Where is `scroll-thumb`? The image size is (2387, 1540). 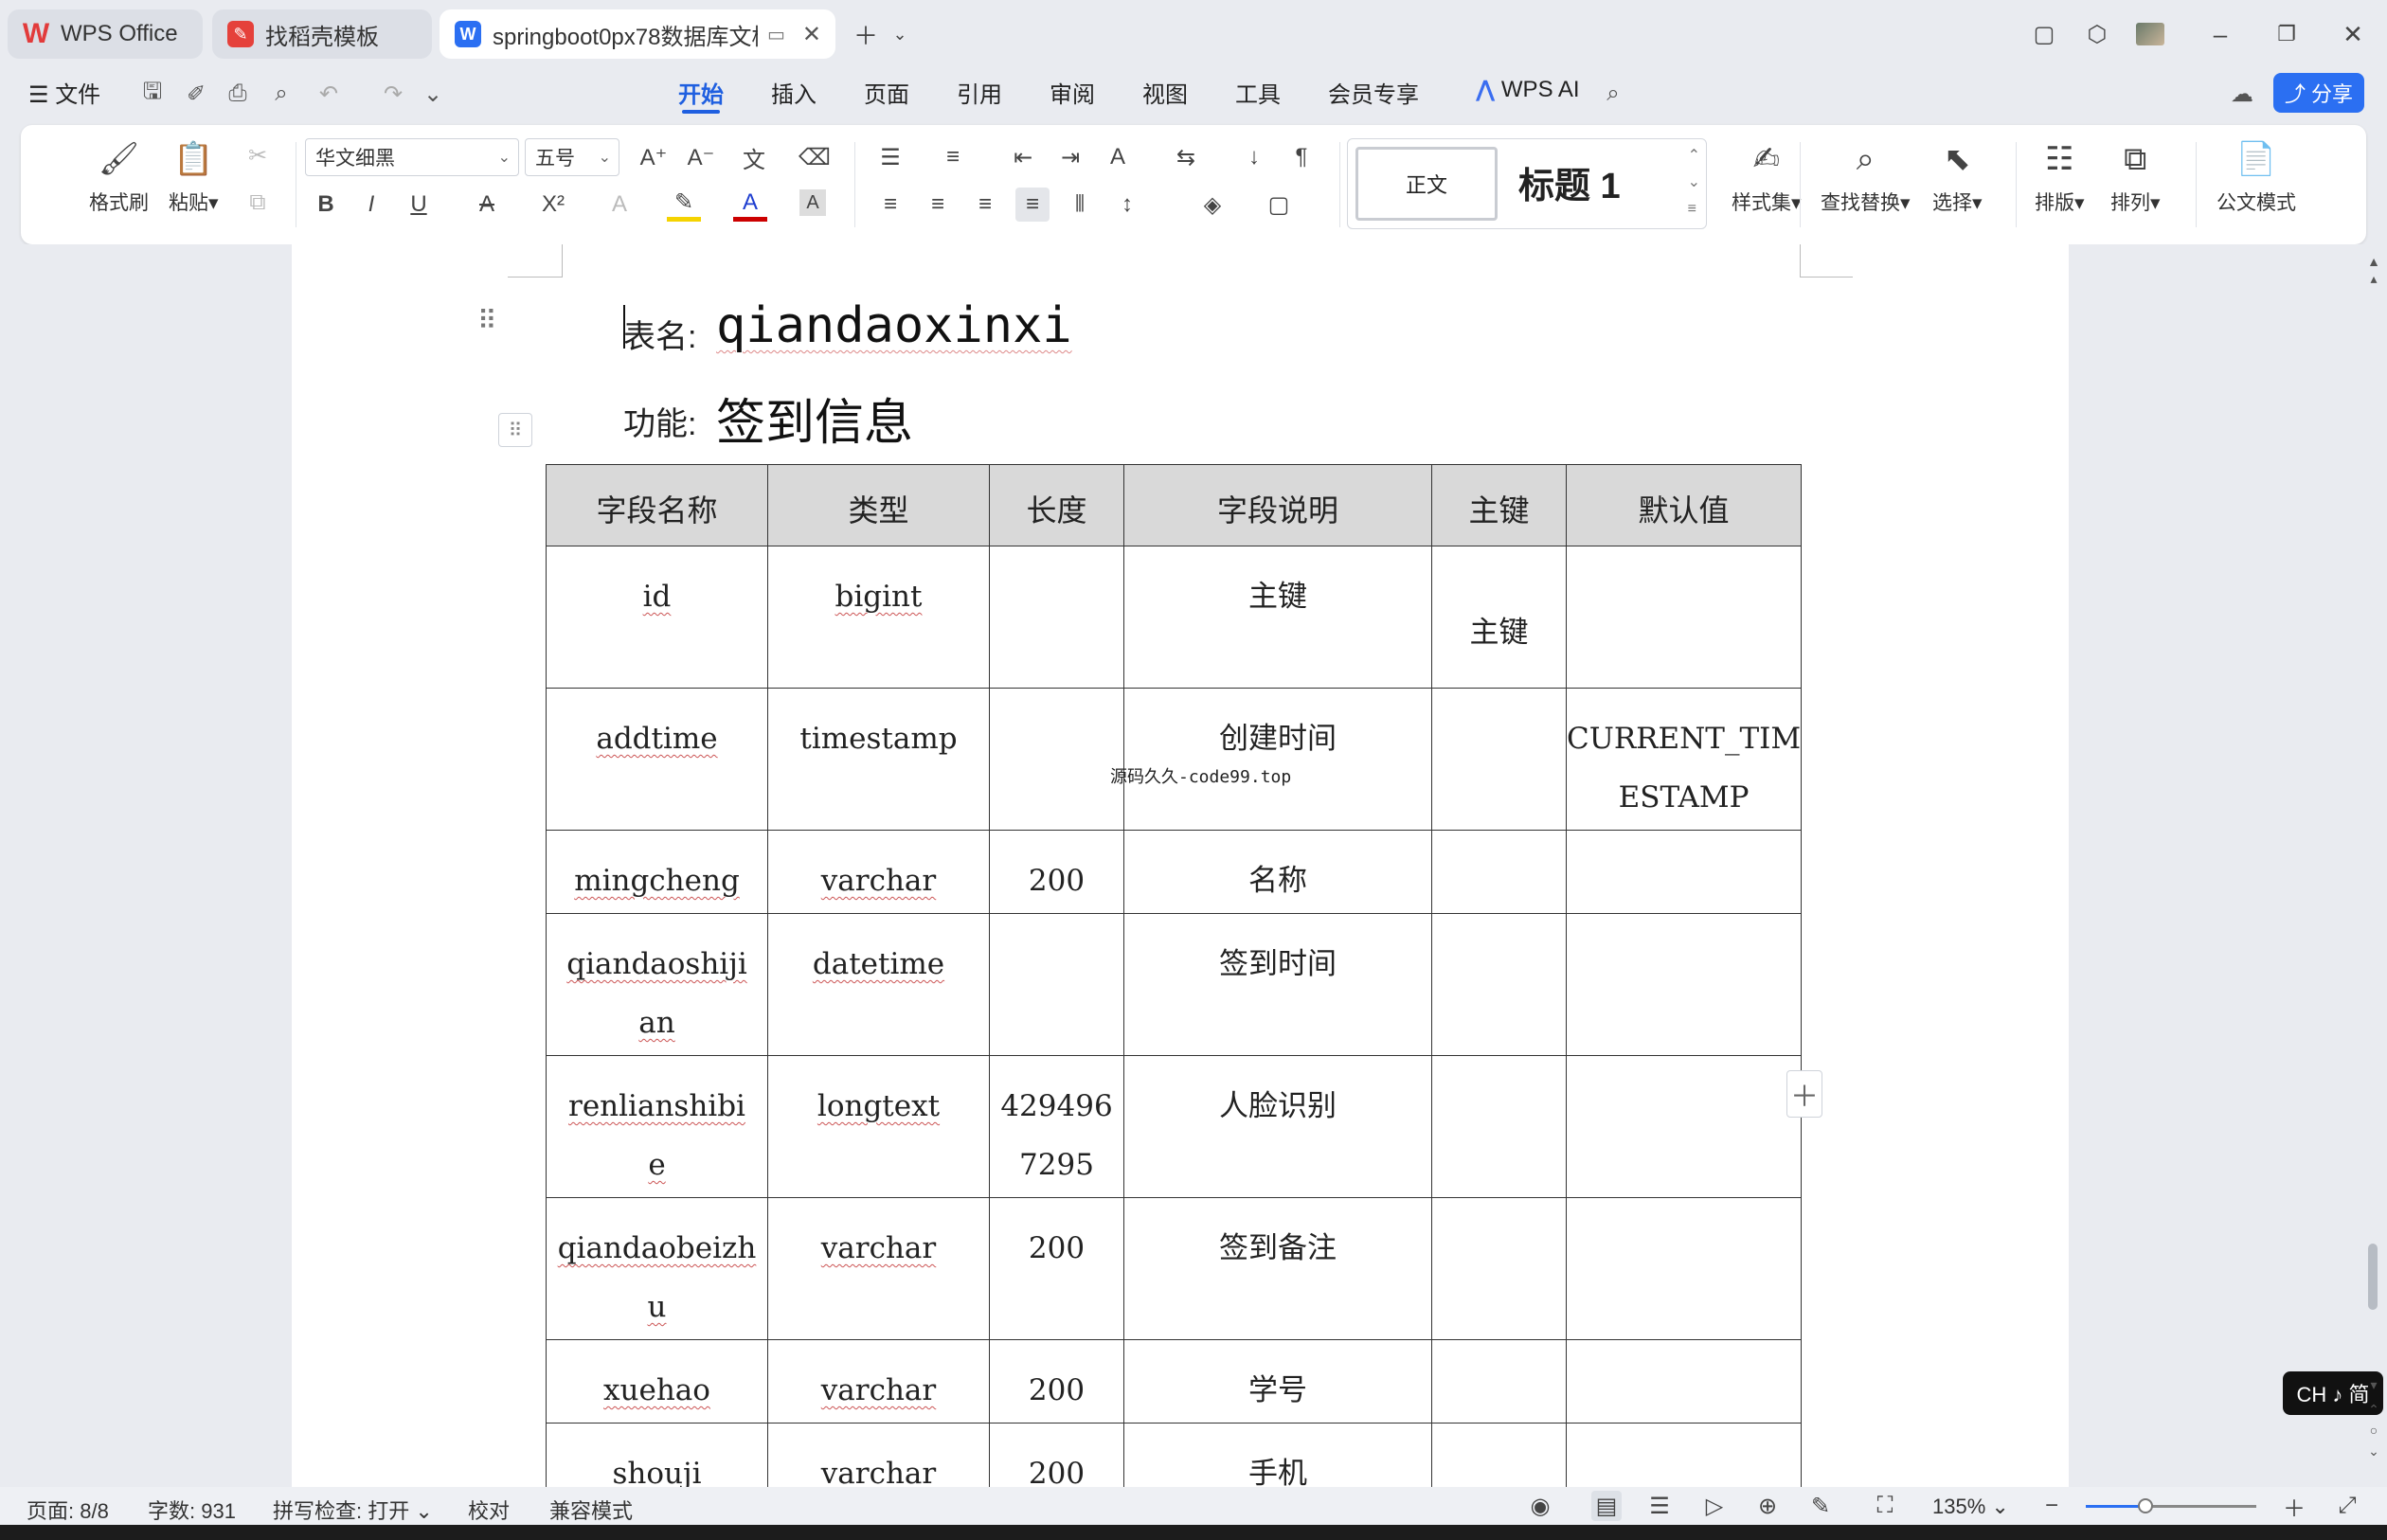
scroll-thumb is located at coordinates (2373, 1277).